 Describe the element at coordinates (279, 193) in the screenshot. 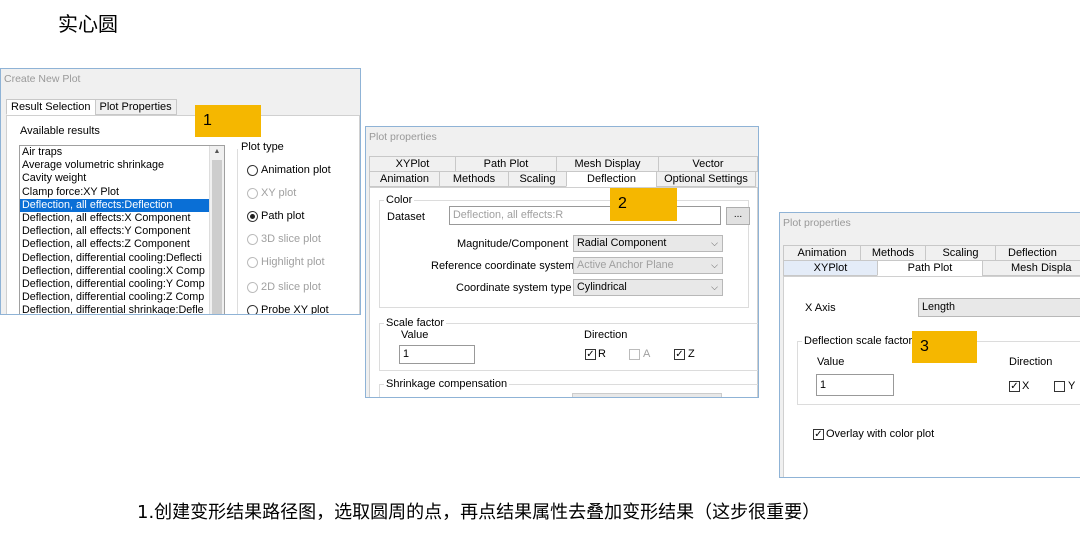

I see `plot-type-label: XY plot` at that location.